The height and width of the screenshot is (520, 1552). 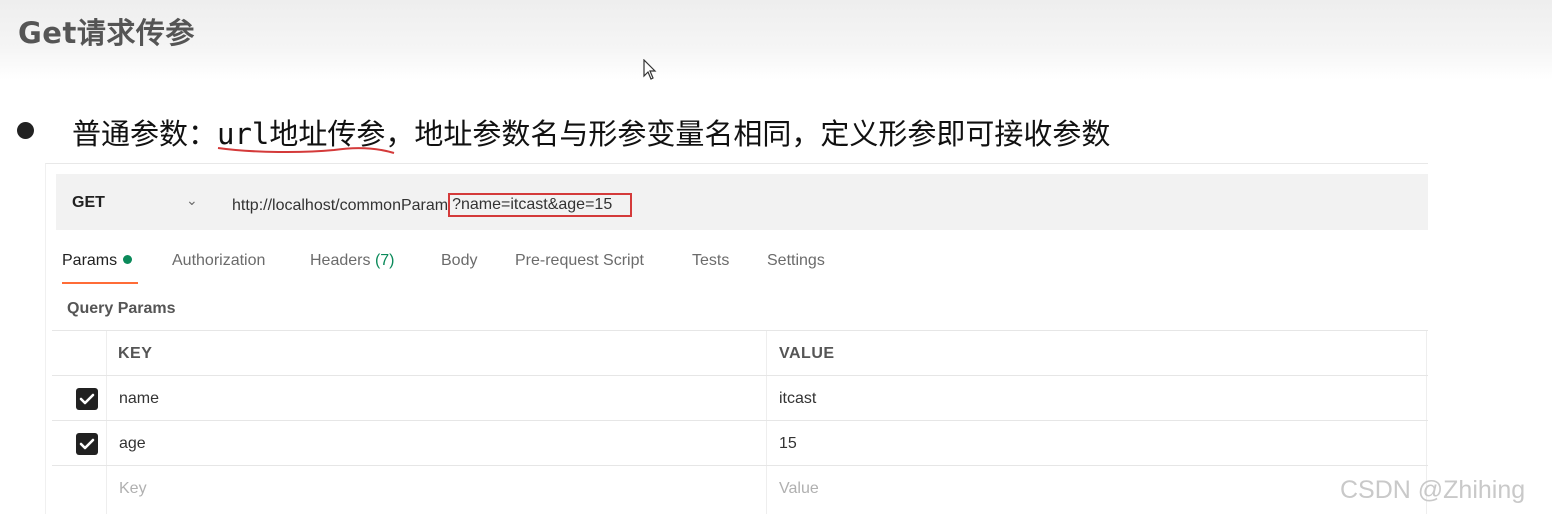 I want to click on tab-headers: Headers (7), so click(x=352, y=261).